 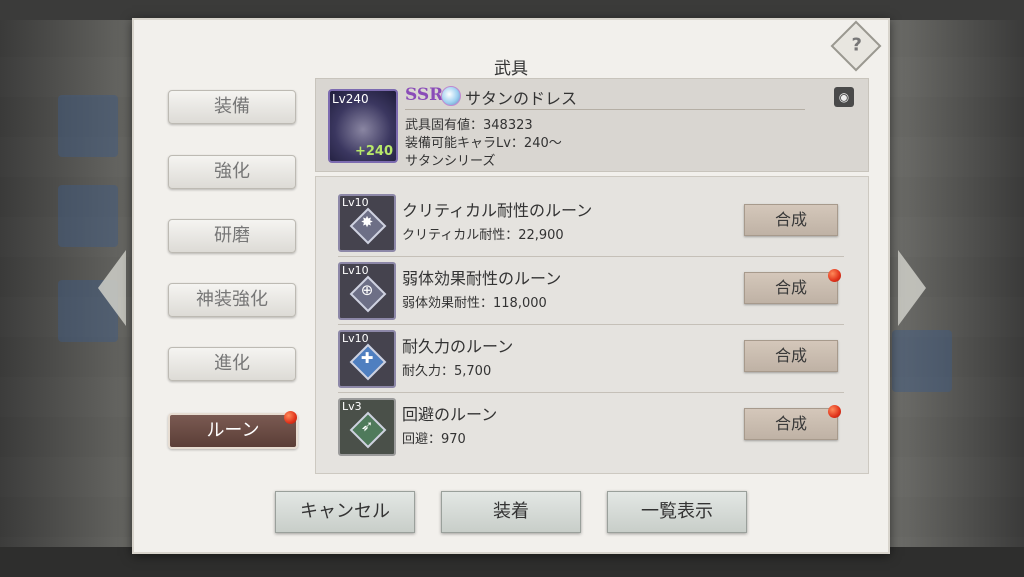 I want to click on gem-icon, so click(x=451, y=96).